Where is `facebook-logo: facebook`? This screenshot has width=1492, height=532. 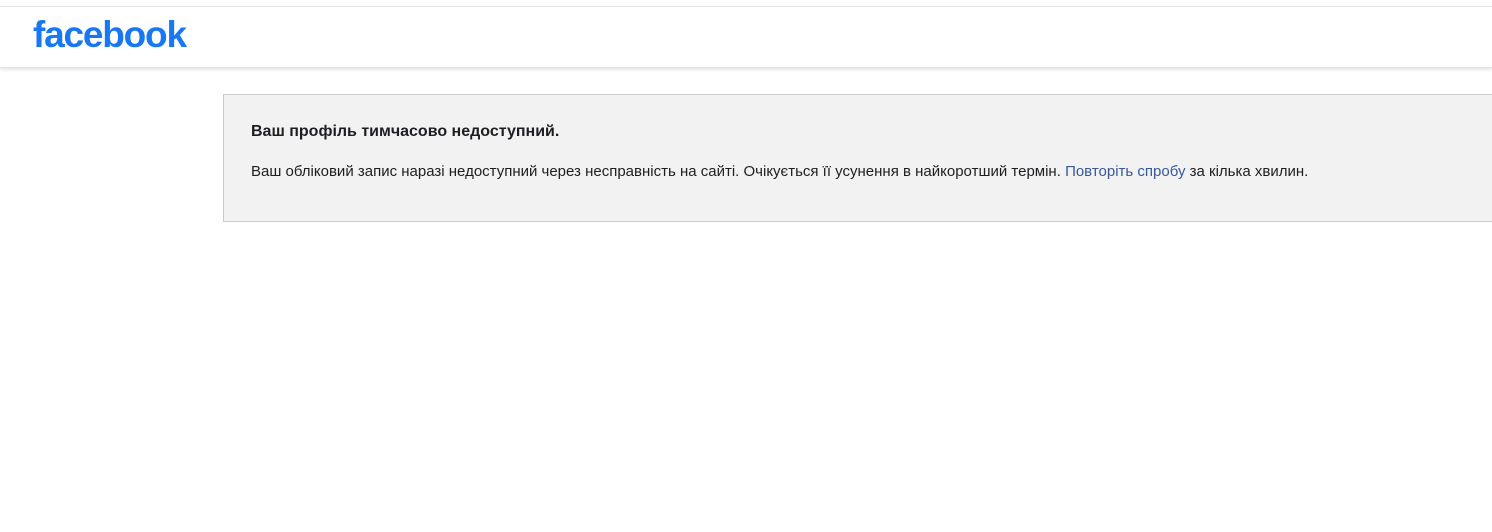
facebook-logo: facebook is located at coordinates (110, 35).